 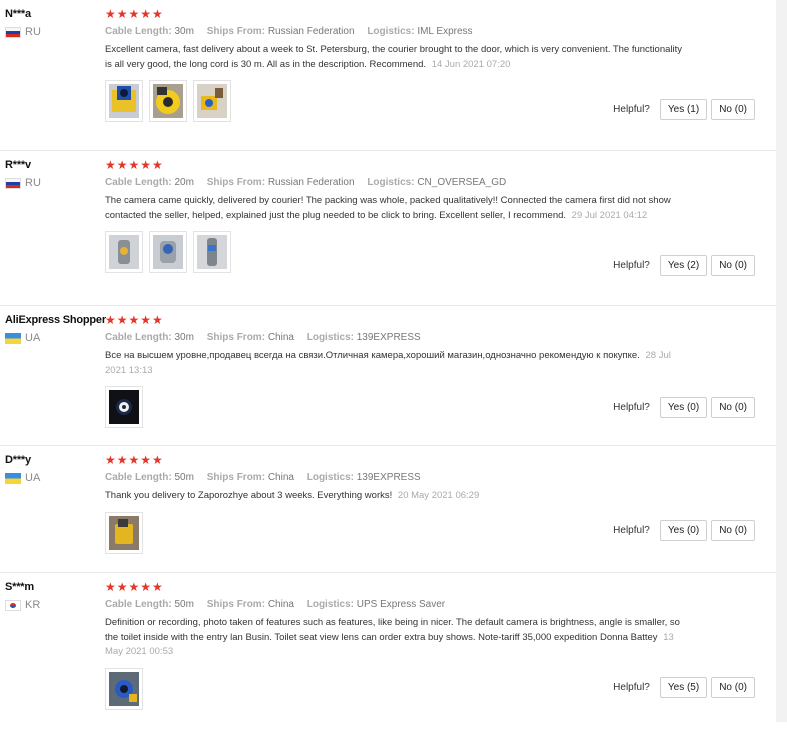 What do you see at coordinates (462, 182) in the screenshot?
I see `logistics-value: CN_OVERSEA_GD` at bounding box center [462, 182].